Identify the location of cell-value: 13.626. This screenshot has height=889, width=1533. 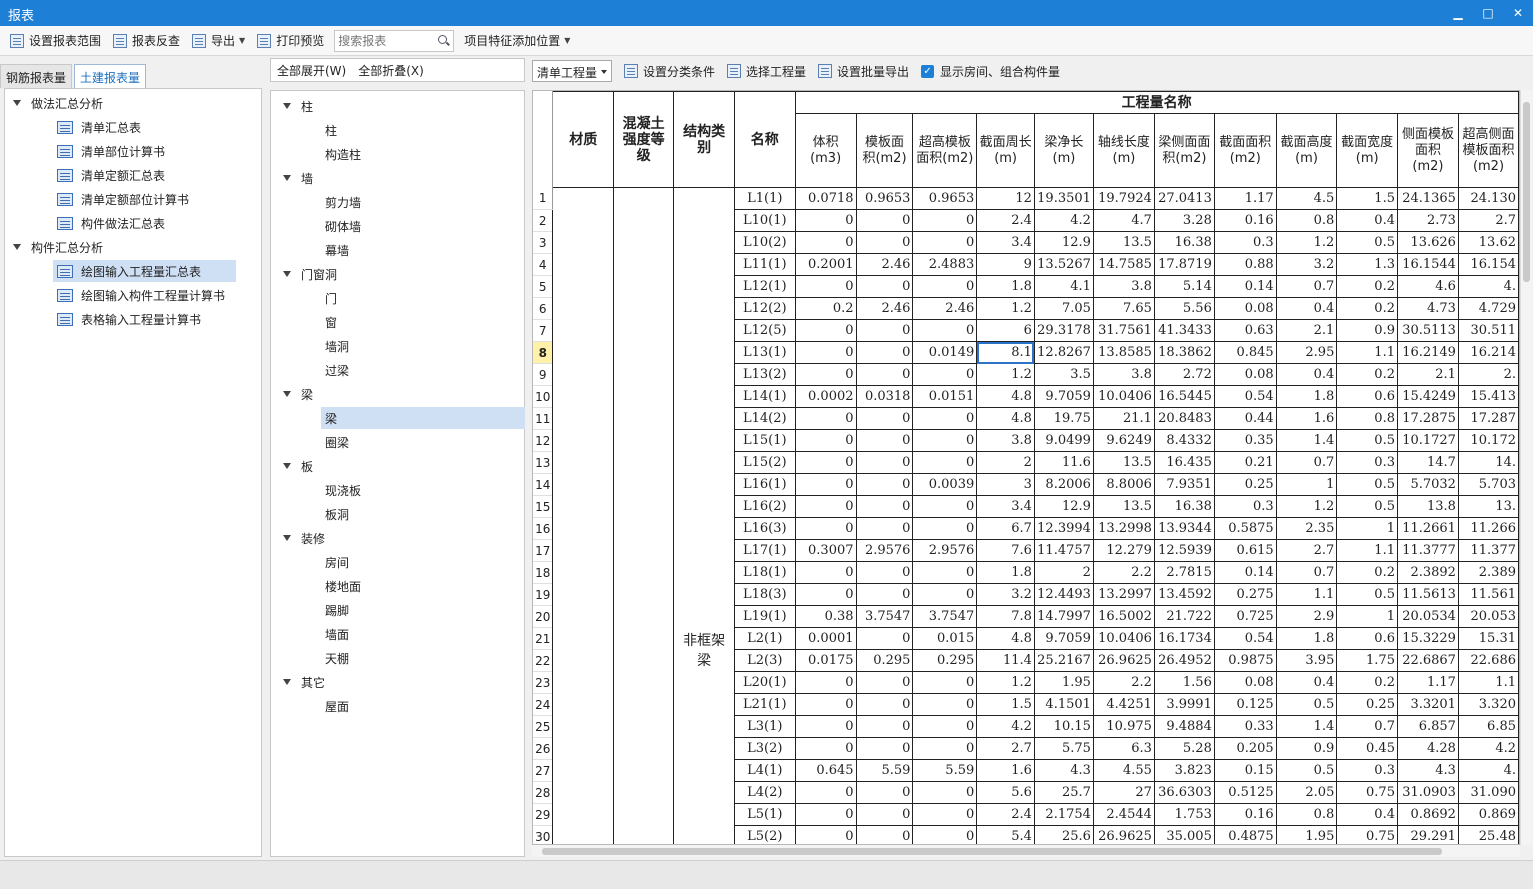
(1427, 242).